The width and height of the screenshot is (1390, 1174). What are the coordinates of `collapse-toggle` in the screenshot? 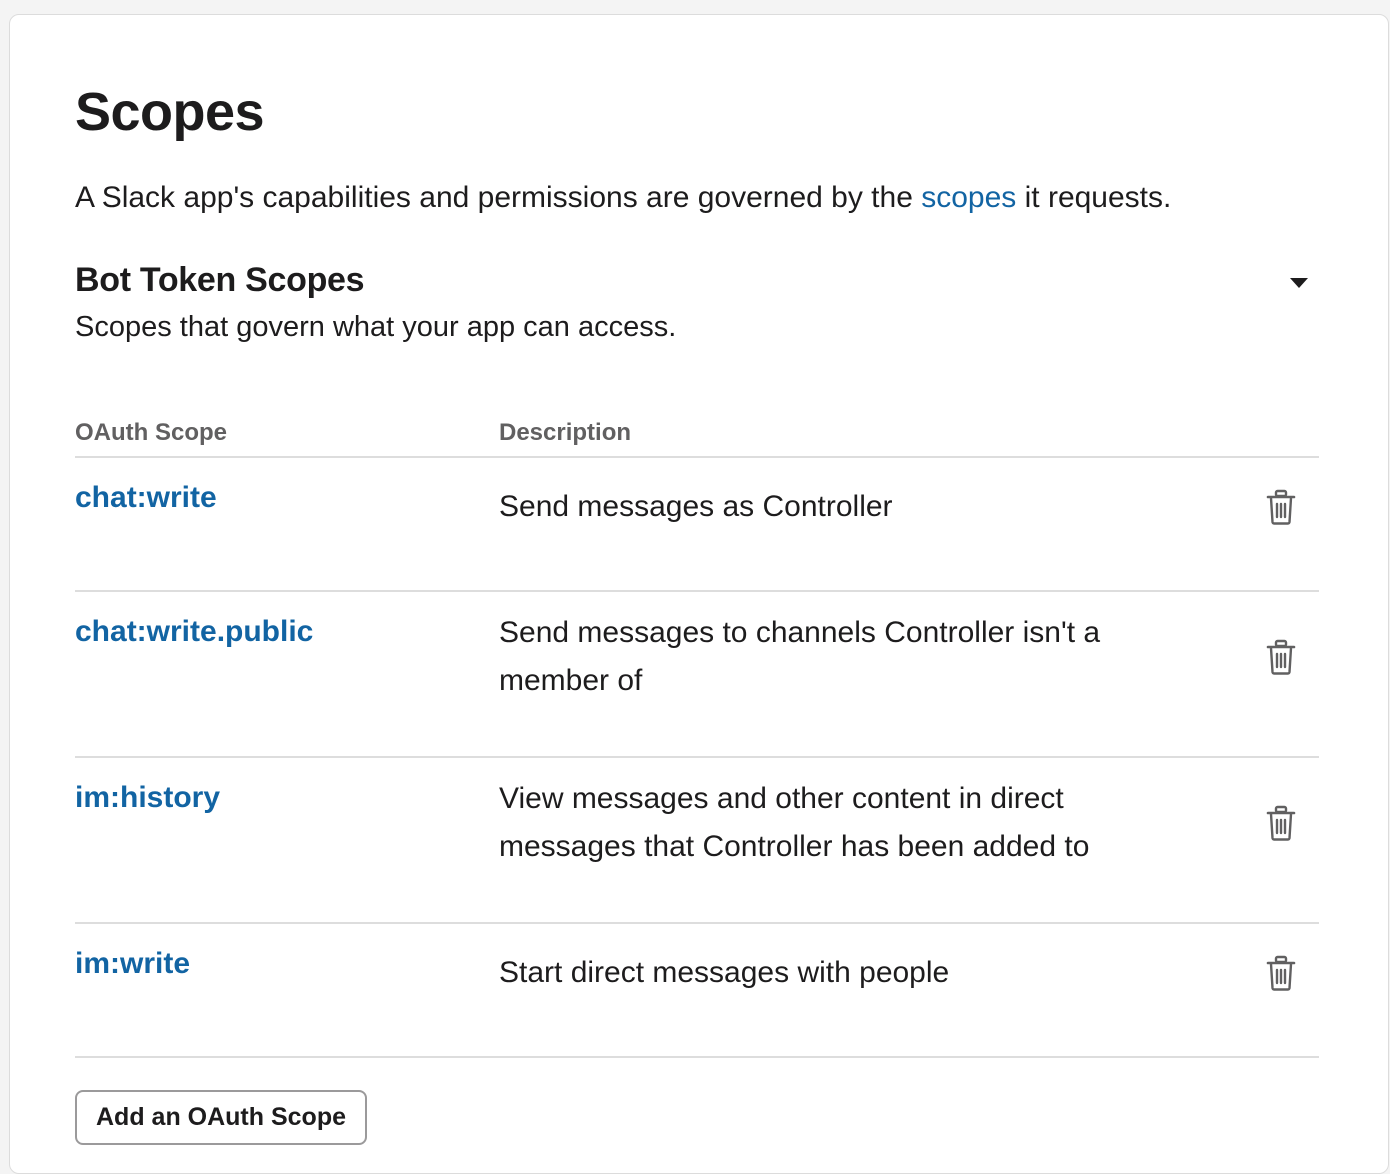 It's located at (1299, 283).